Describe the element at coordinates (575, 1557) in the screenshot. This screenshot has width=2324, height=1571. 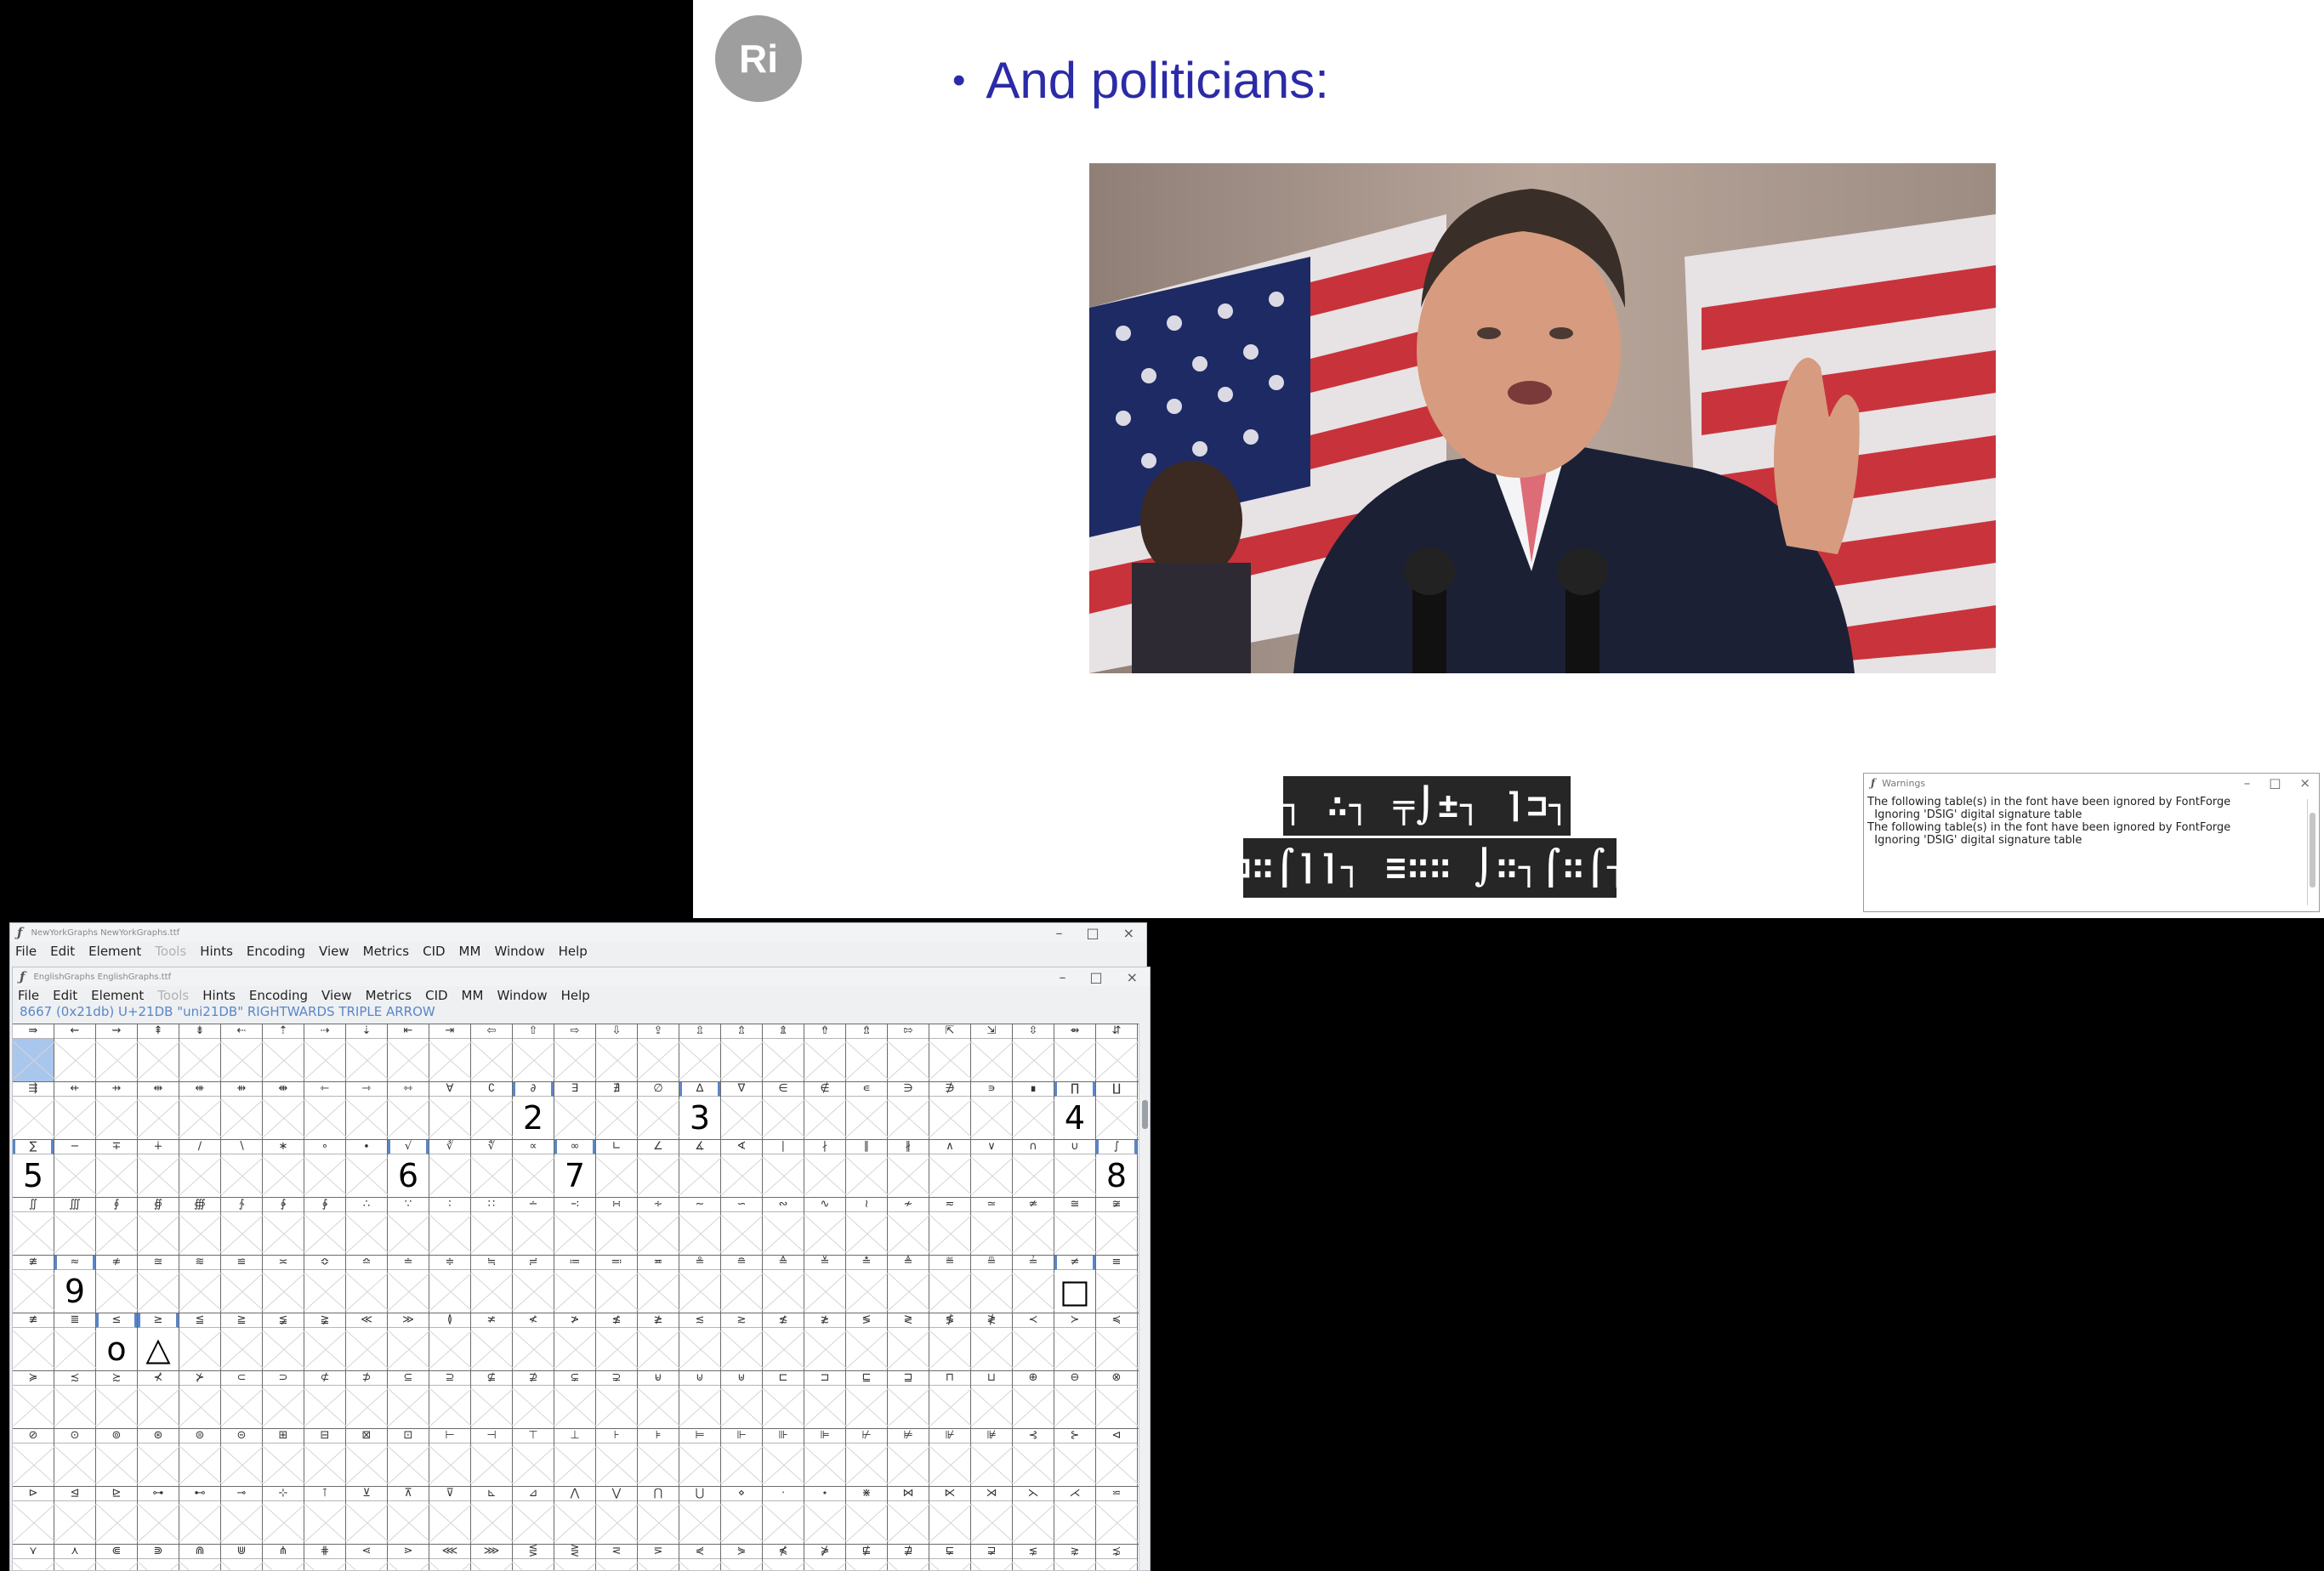
I see `glyph-cell: ⋛` at that location.